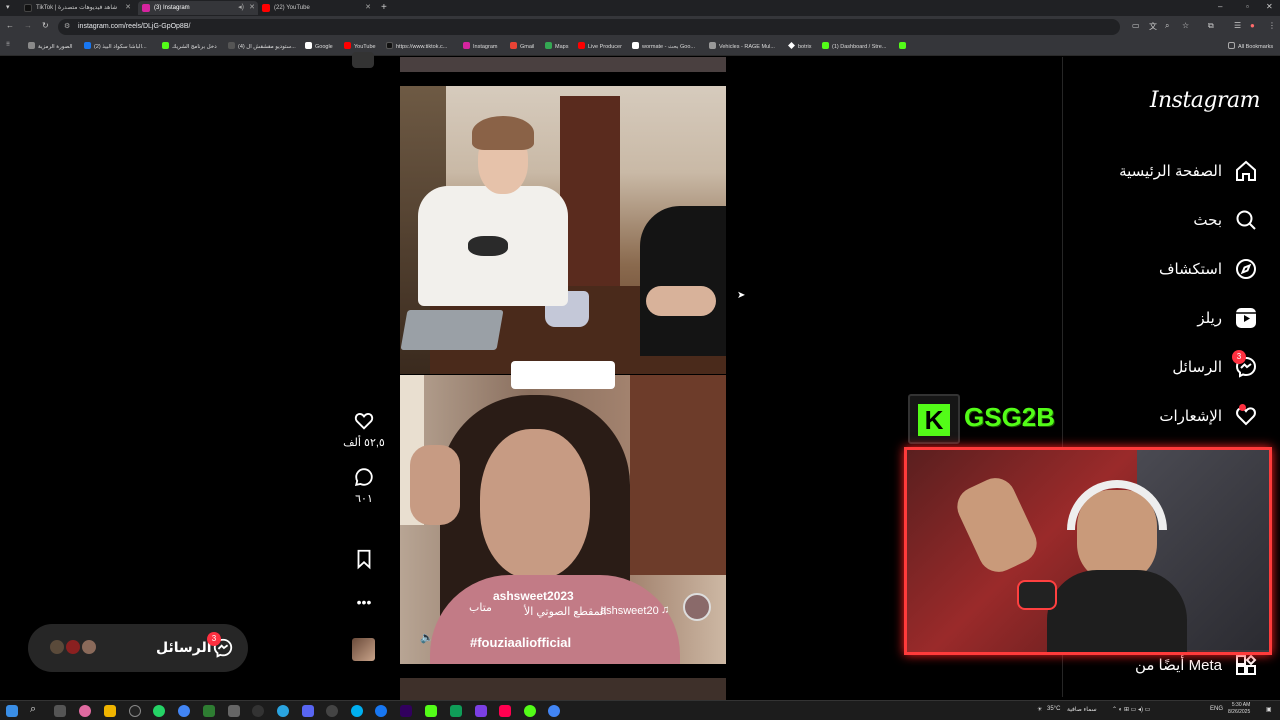  I want to click on file-explorer-icon, so click(110, 711).